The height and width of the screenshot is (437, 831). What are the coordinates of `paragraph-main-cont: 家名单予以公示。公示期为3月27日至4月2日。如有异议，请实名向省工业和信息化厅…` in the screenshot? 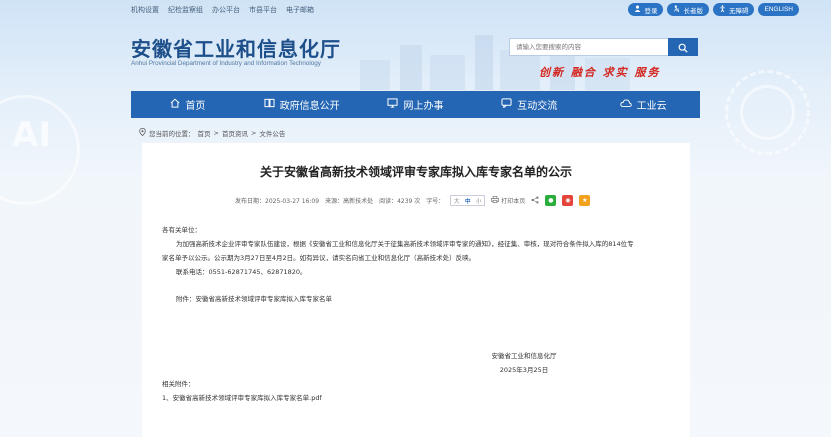 It's located at (319, 258).